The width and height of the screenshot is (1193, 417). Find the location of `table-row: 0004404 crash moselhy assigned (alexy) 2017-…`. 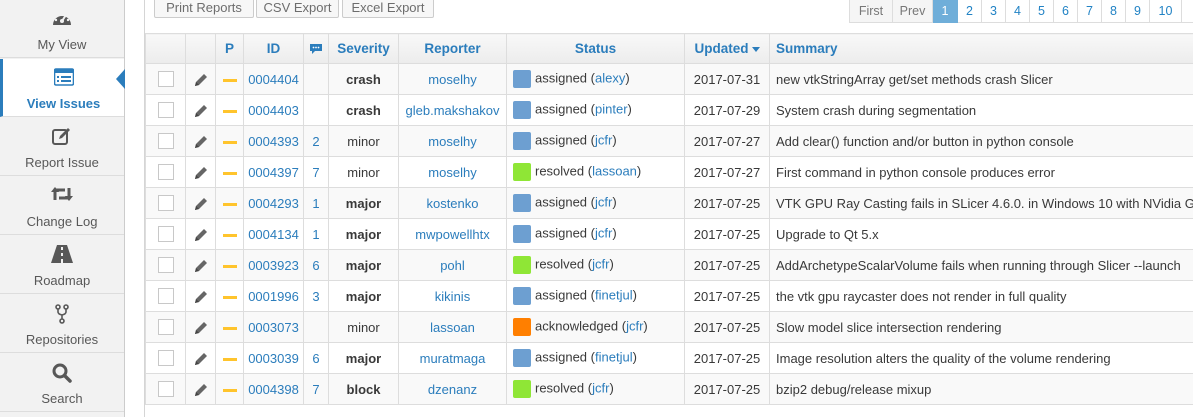

table-row: 0004404 crash moselhy assigned (alexy) 2017-… is located at coordinates (669, 79).